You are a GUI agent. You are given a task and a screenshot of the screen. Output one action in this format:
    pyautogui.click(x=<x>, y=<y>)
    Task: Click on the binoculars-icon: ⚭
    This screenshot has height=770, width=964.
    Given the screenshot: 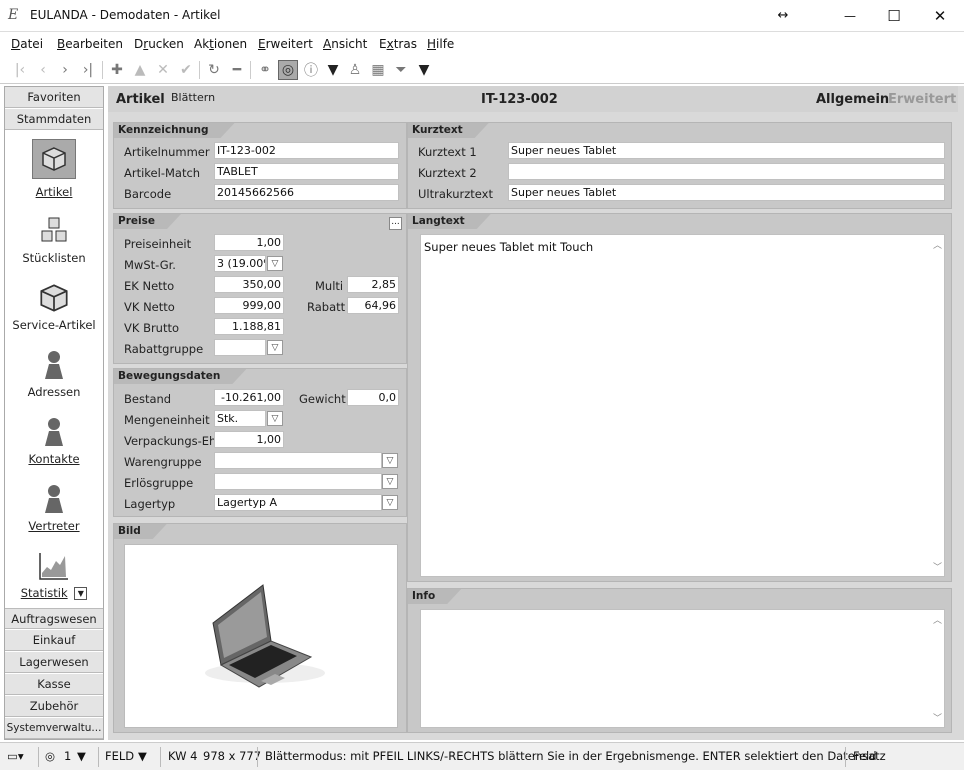 What is the action you would take?
    pyautogui.click(x=265, y=70)
    